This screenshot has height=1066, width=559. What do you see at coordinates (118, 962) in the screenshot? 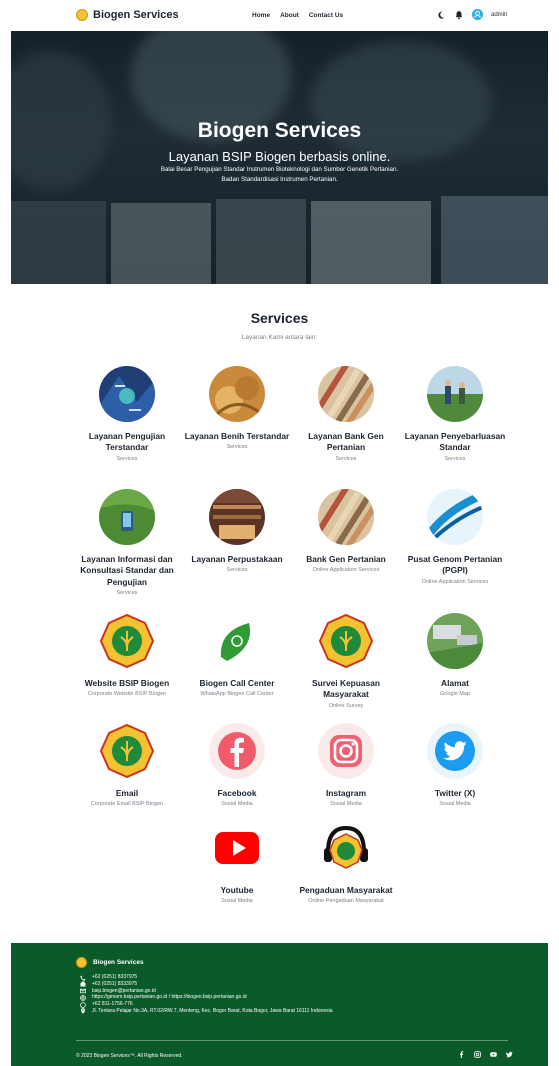
I see `footer-brand-name: Biogen Services` at bounding box center [118, 962].